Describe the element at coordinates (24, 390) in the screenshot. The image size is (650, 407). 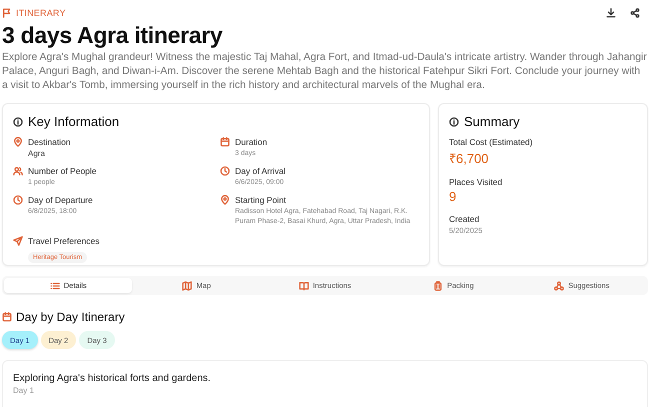
I see `day-subtitle: Day 1` at that location.